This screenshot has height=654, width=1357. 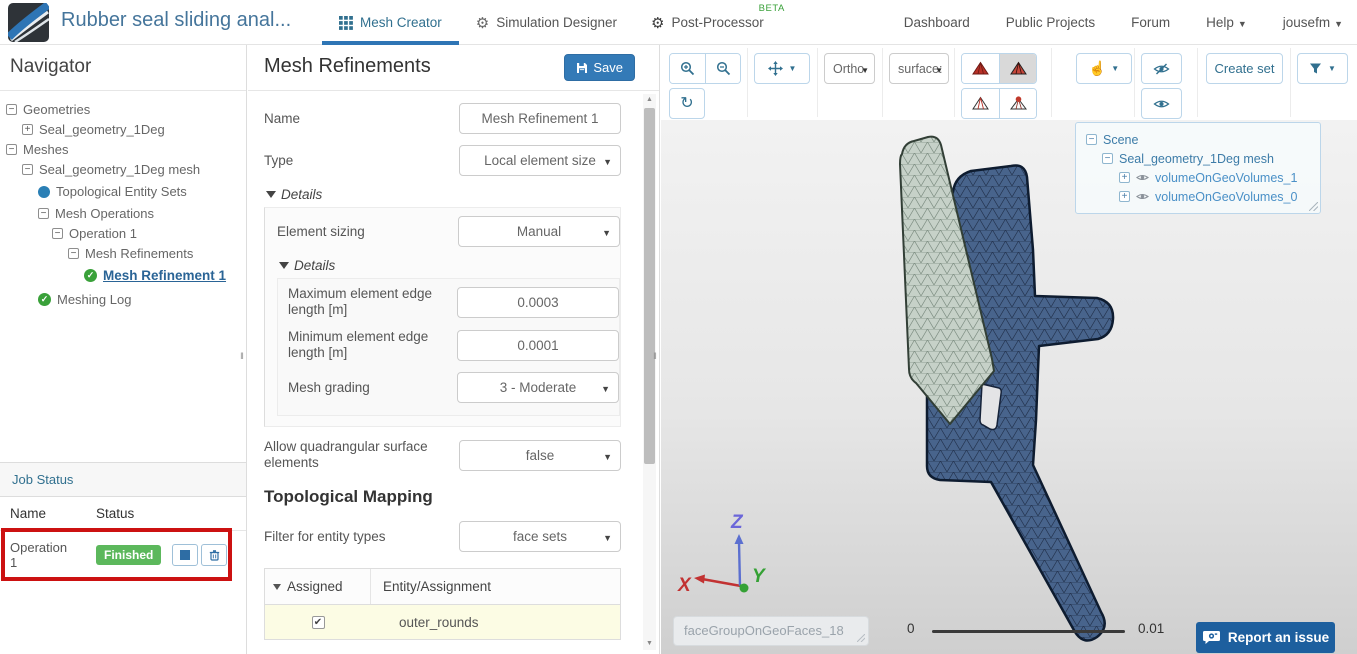 I want to click on mesh-display-group-top, so click(x=999, y=68).